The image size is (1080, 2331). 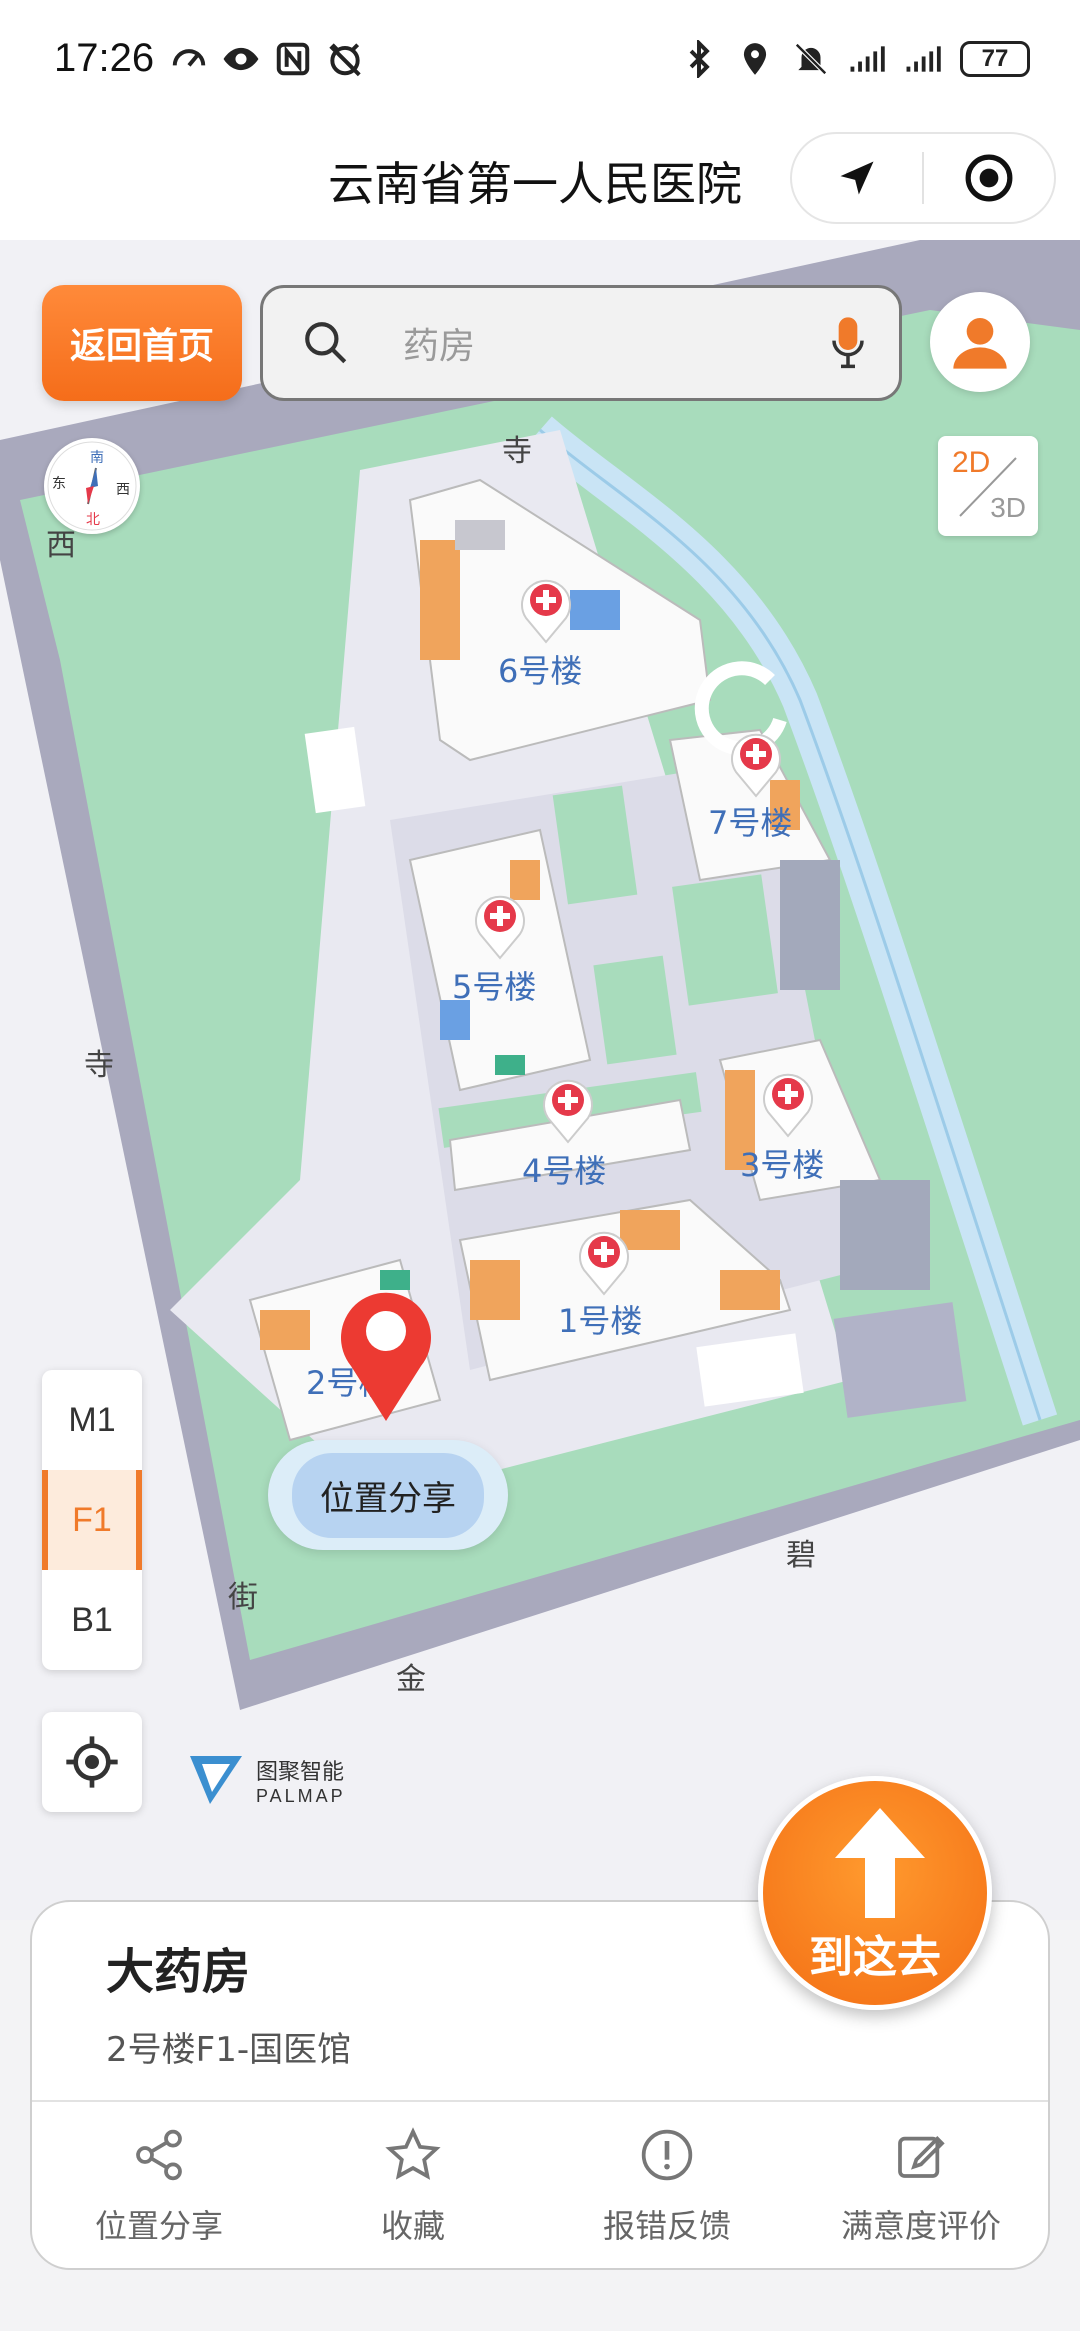 What do you see at coordinates (667, 2185) in the screenshot?
I see `report-error-action: 报错反馈` at bounding box center [667, 2185].